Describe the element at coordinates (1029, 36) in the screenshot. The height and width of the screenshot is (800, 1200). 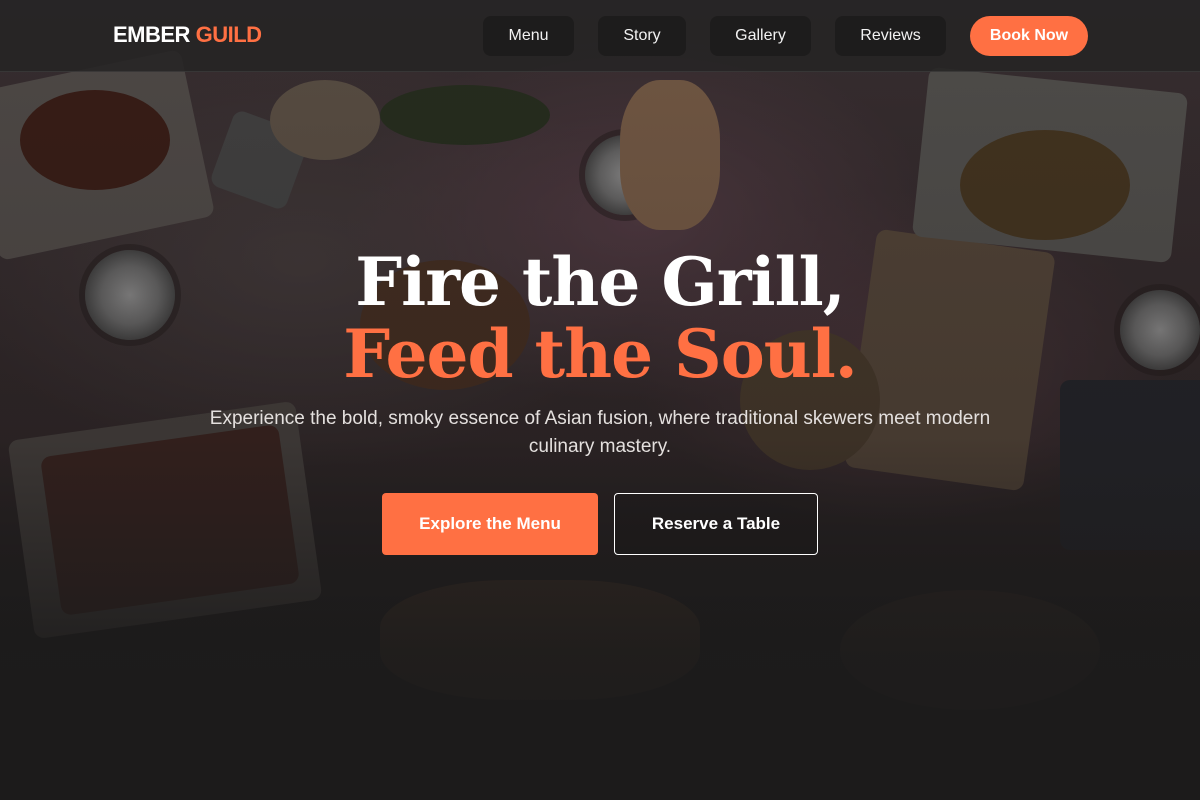
I see `book-now-button: Book Now` at that location.